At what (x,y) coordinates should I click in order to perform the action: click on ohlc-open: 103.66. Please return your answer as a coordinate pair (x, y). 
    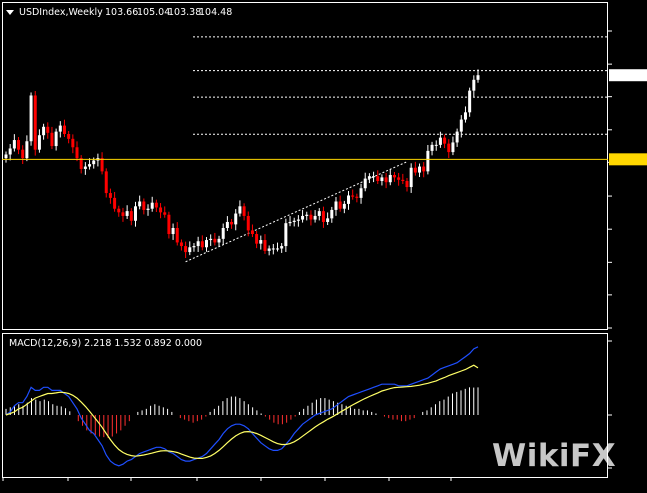
    Looking at the image, I should click on (121, 12).